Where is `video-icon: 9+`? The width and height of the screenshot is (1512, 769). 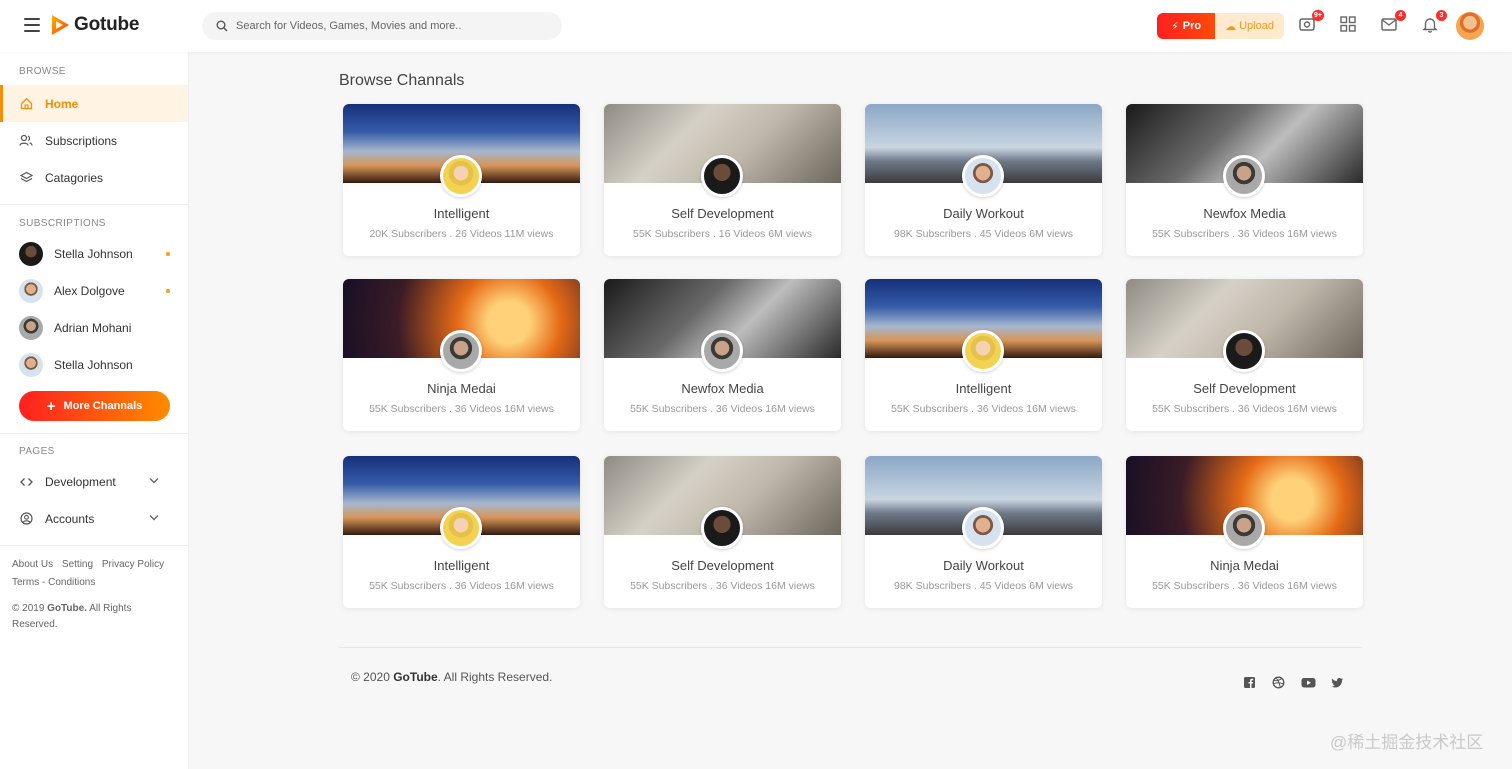 video-icon: 9+ is located at coordinates (1311, 22).